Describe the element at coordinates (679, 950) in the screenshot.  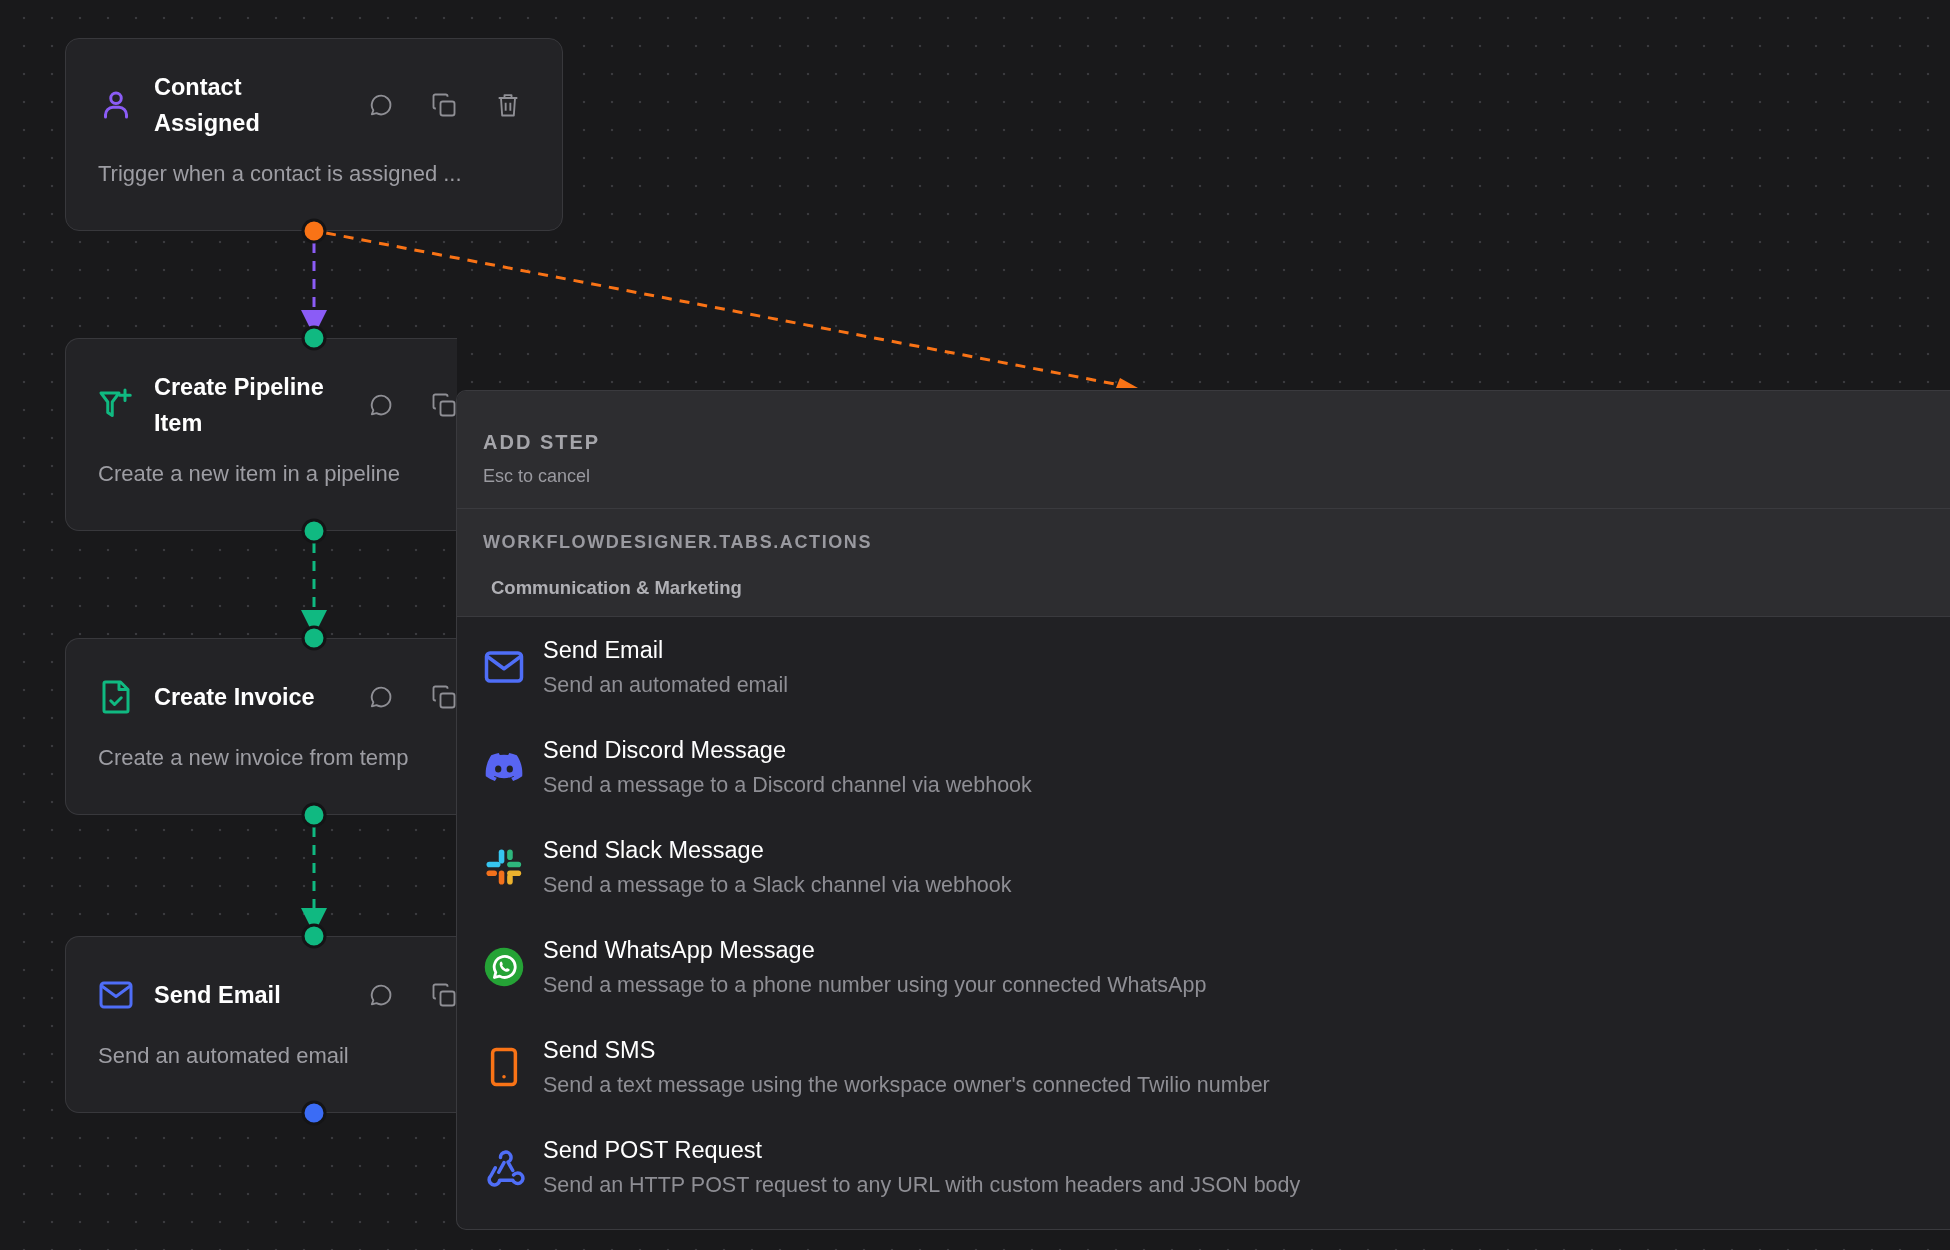
I see `option-title: Send WhatsApp Message` at that location.